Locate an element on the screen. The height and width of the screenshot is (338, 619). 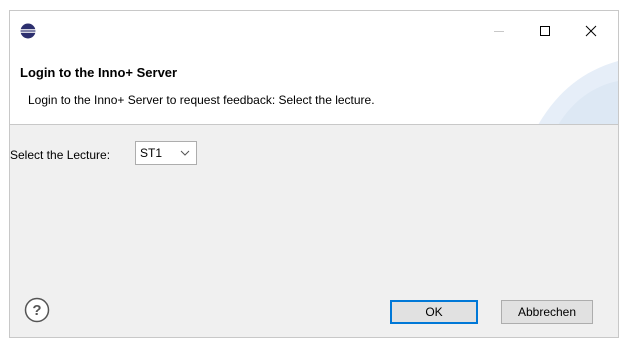
page-title: Login to the Inno+ Server is located at coordinates (99, 72).